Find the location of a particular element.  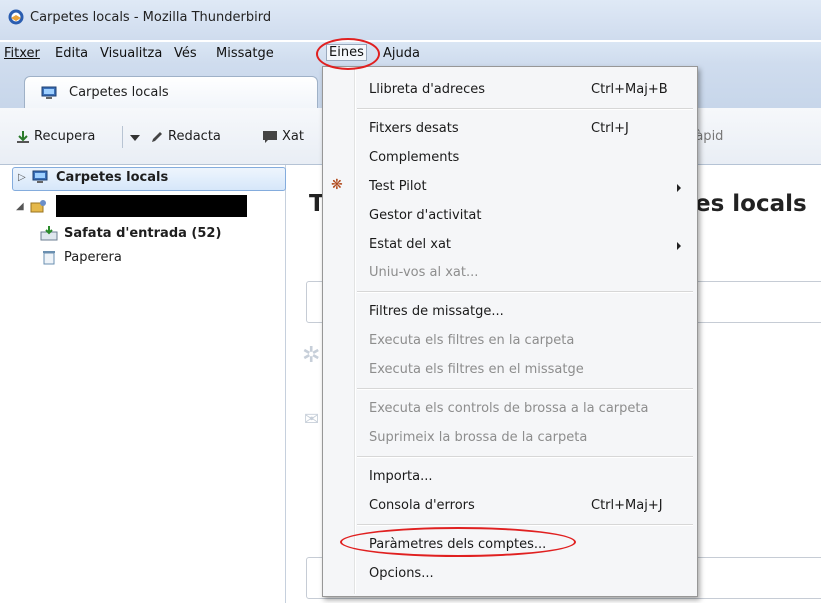

menu-item-add-ons: Complements is located at coordinates (414, 157).